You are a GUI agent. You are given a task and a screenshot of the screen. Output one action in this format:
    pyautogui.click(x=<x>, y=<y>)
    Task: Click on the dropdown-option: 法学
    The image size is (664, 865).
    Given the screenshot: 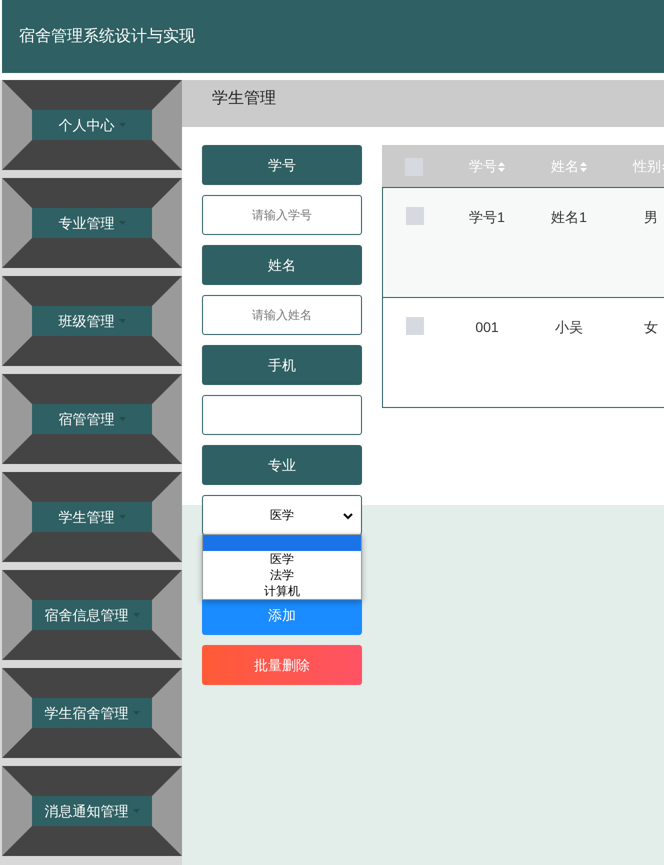 What is the action you would take?
    pyautogui.click(x=282, y=575)
    